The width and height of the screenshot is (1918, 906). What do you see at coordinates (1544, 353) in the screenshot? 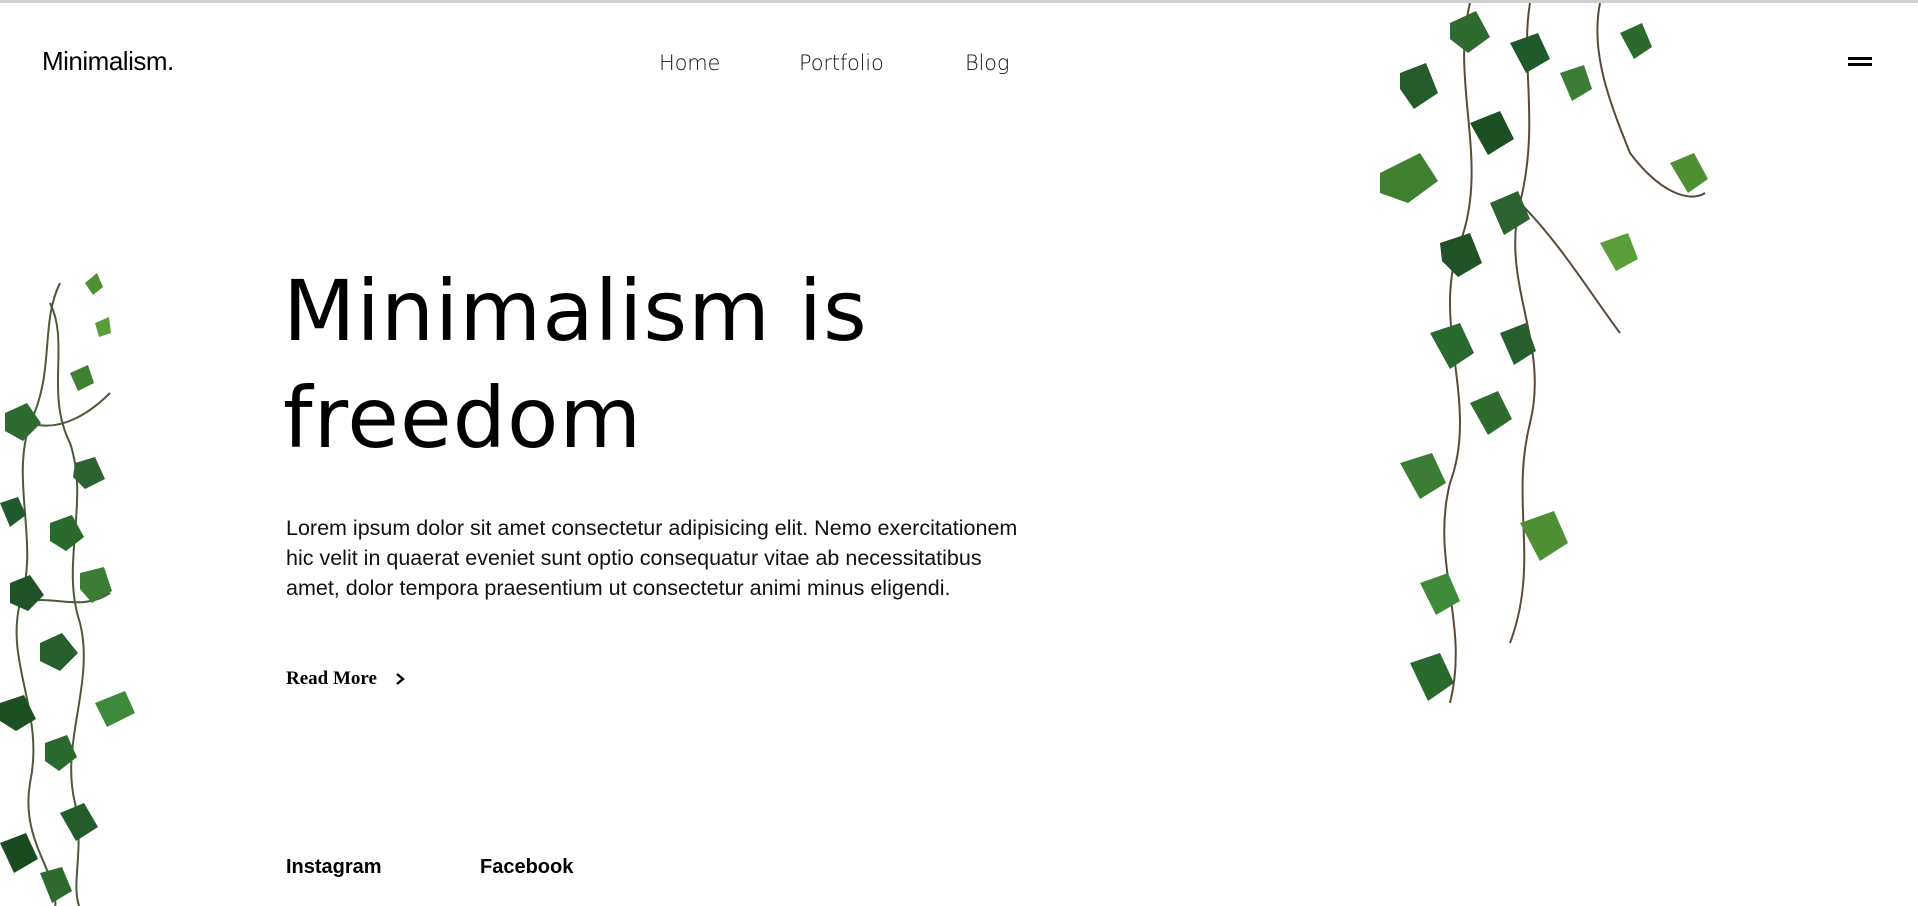
I see `ivy-vine-right-image` at bounding box center [1544, 353].